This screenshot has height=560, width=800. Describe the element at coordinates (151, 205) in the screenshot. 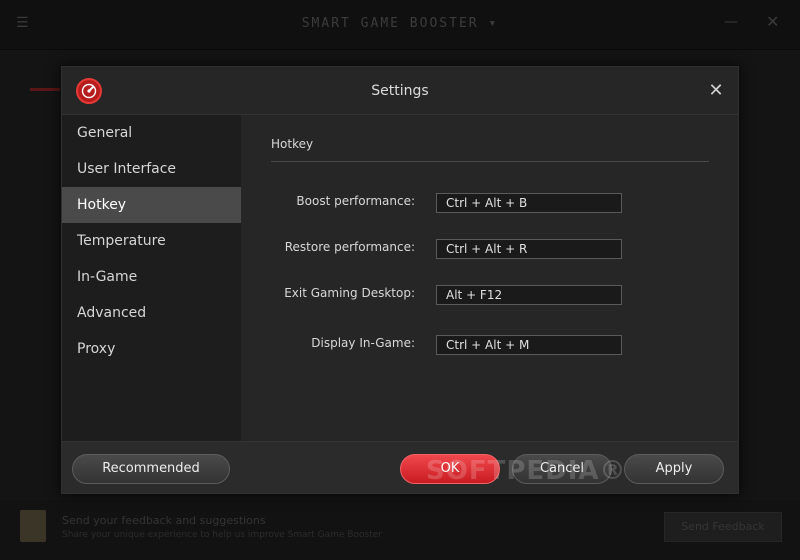

I see `nav-item-hotkey: Hotkey` at that location.